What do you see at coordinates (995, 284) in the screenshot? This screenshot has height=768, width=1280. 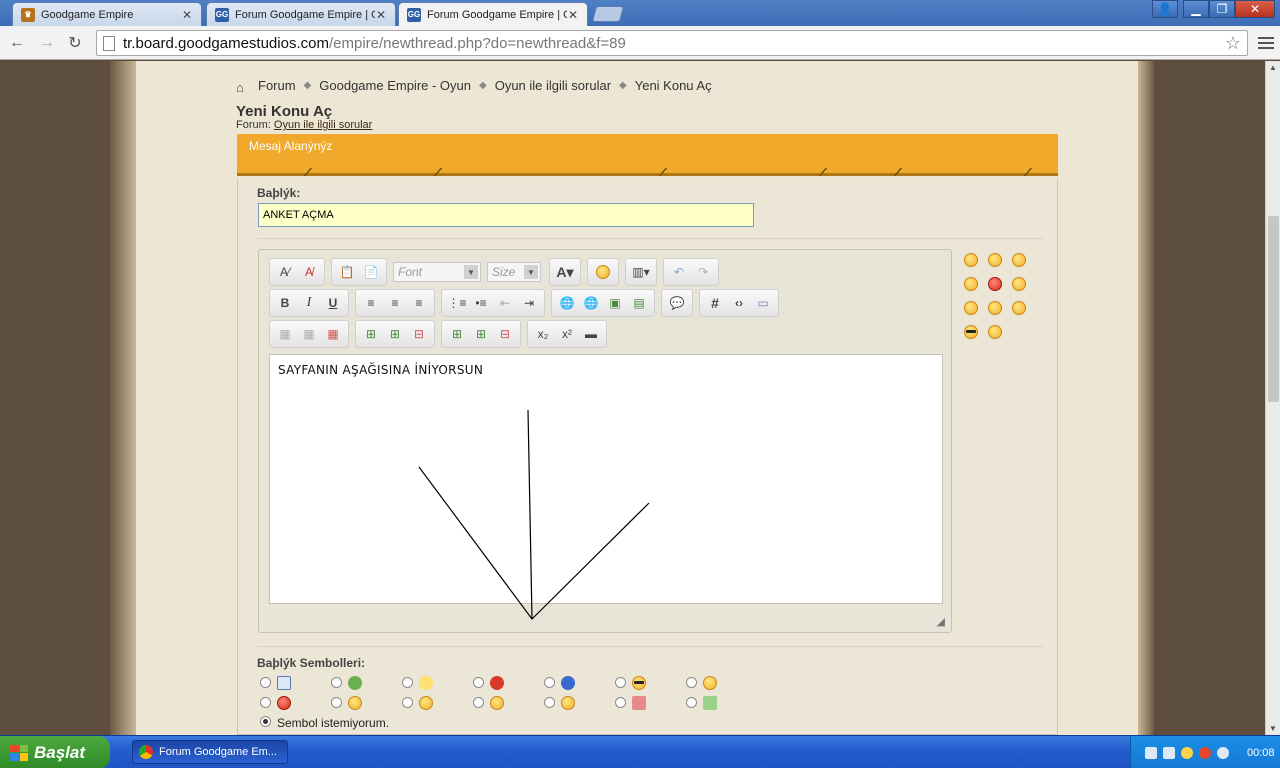 I see `smiley-mad-icon` at bounding box center [995, 284].